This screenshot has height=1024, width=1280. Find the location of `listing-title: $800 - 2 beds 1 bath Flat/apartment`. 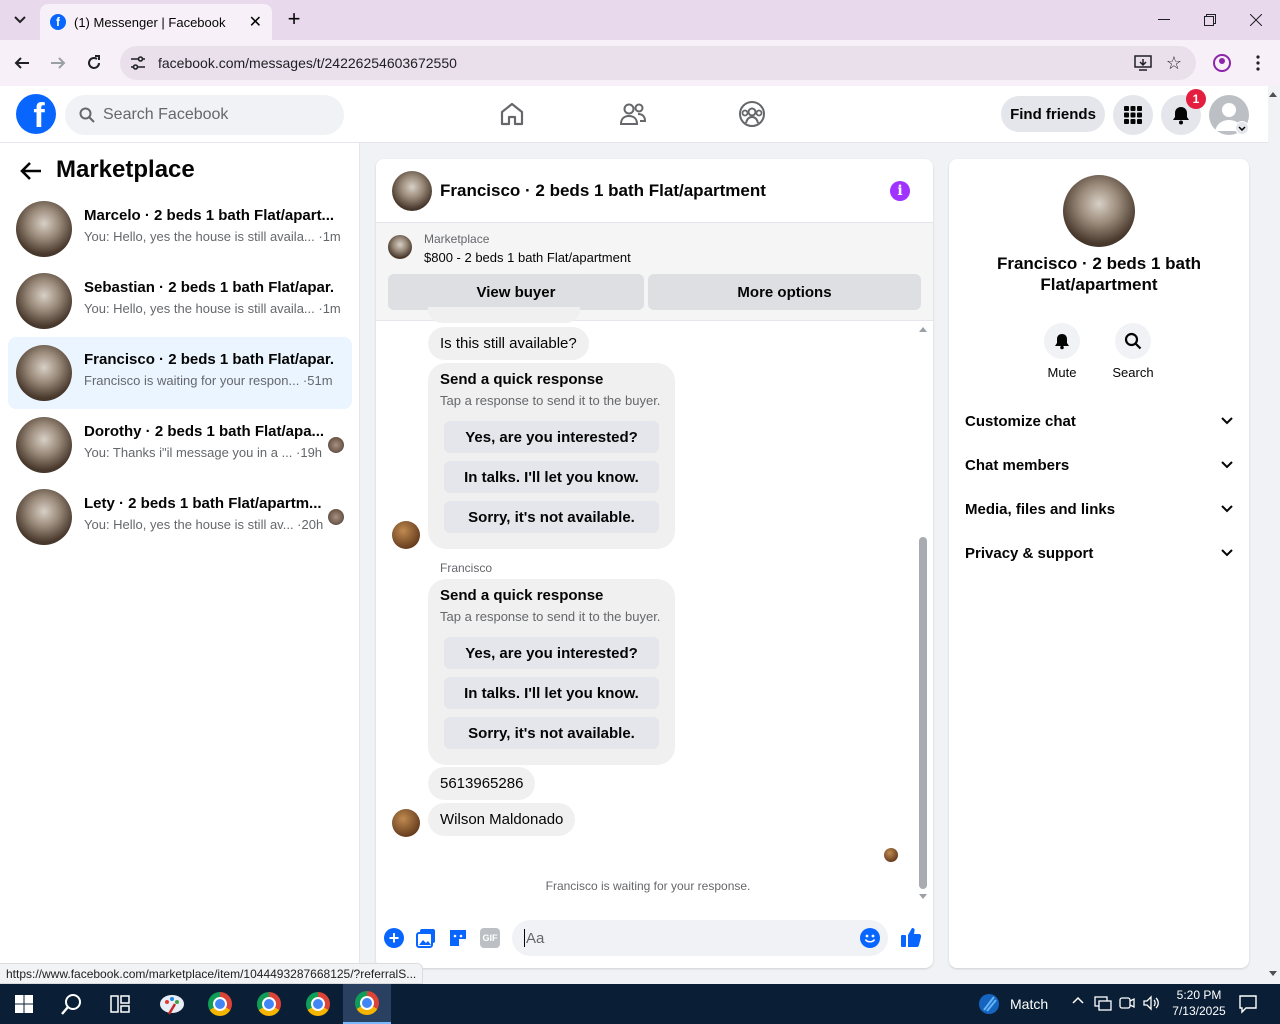

listing-title: $800 - 2 beds 1 bath Flat/apartment is located at coordinates (527, 257).